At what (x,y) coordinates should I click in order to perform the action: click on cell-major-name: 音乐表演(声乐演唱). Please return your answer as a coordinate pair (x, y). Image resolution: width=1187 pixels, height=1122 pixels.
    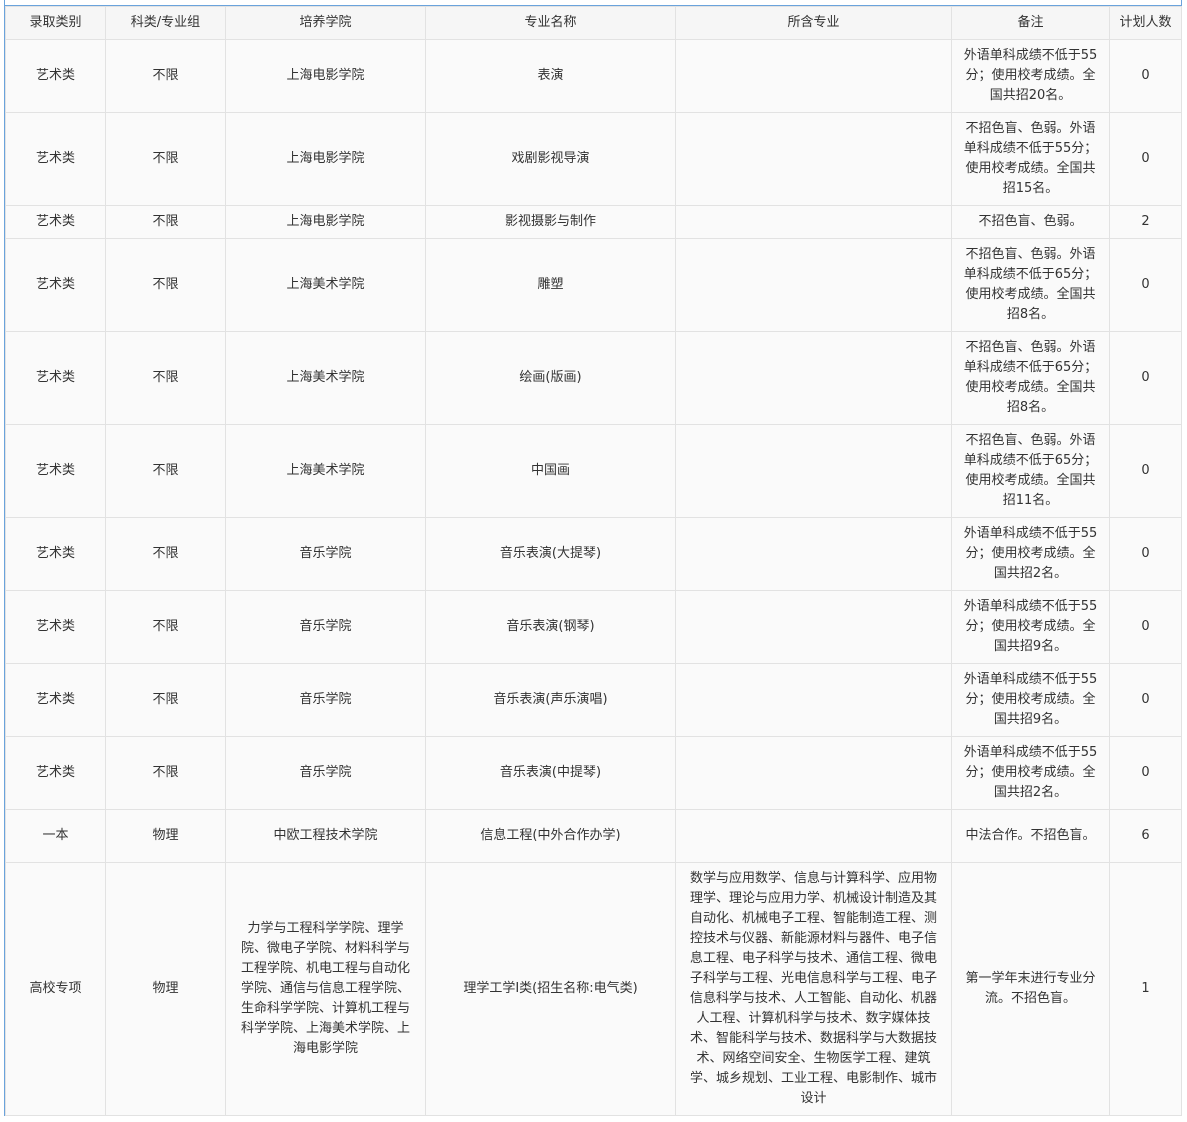
    Looking at the image, I should click on (550, 700).